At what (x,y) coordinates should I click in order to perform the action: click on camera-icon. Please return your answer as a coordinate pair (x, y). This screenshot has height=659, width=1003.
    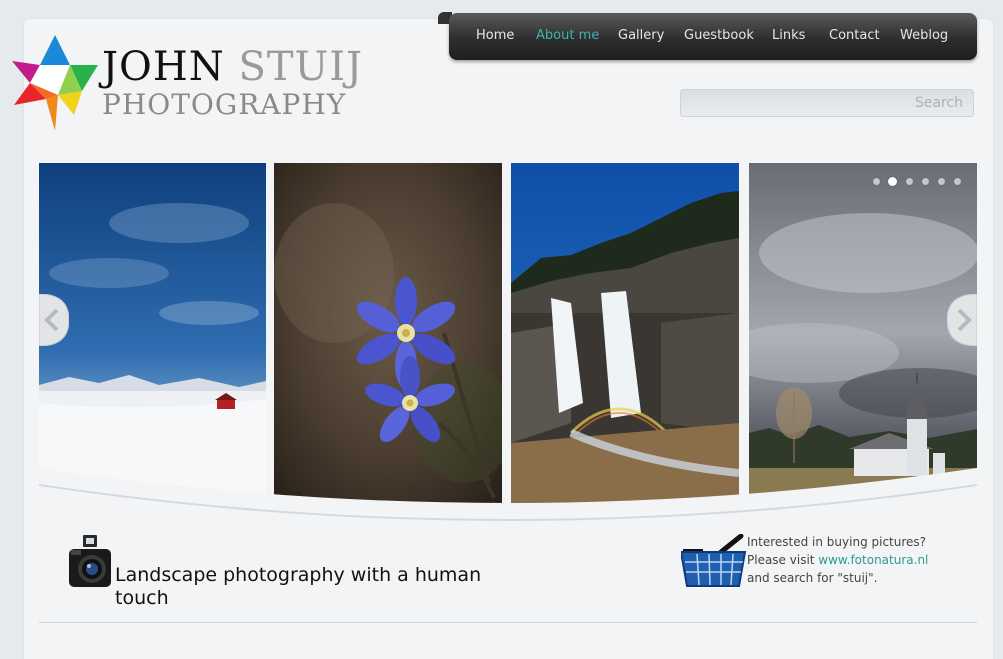
    Looking at the image, I should click on (90, 561).